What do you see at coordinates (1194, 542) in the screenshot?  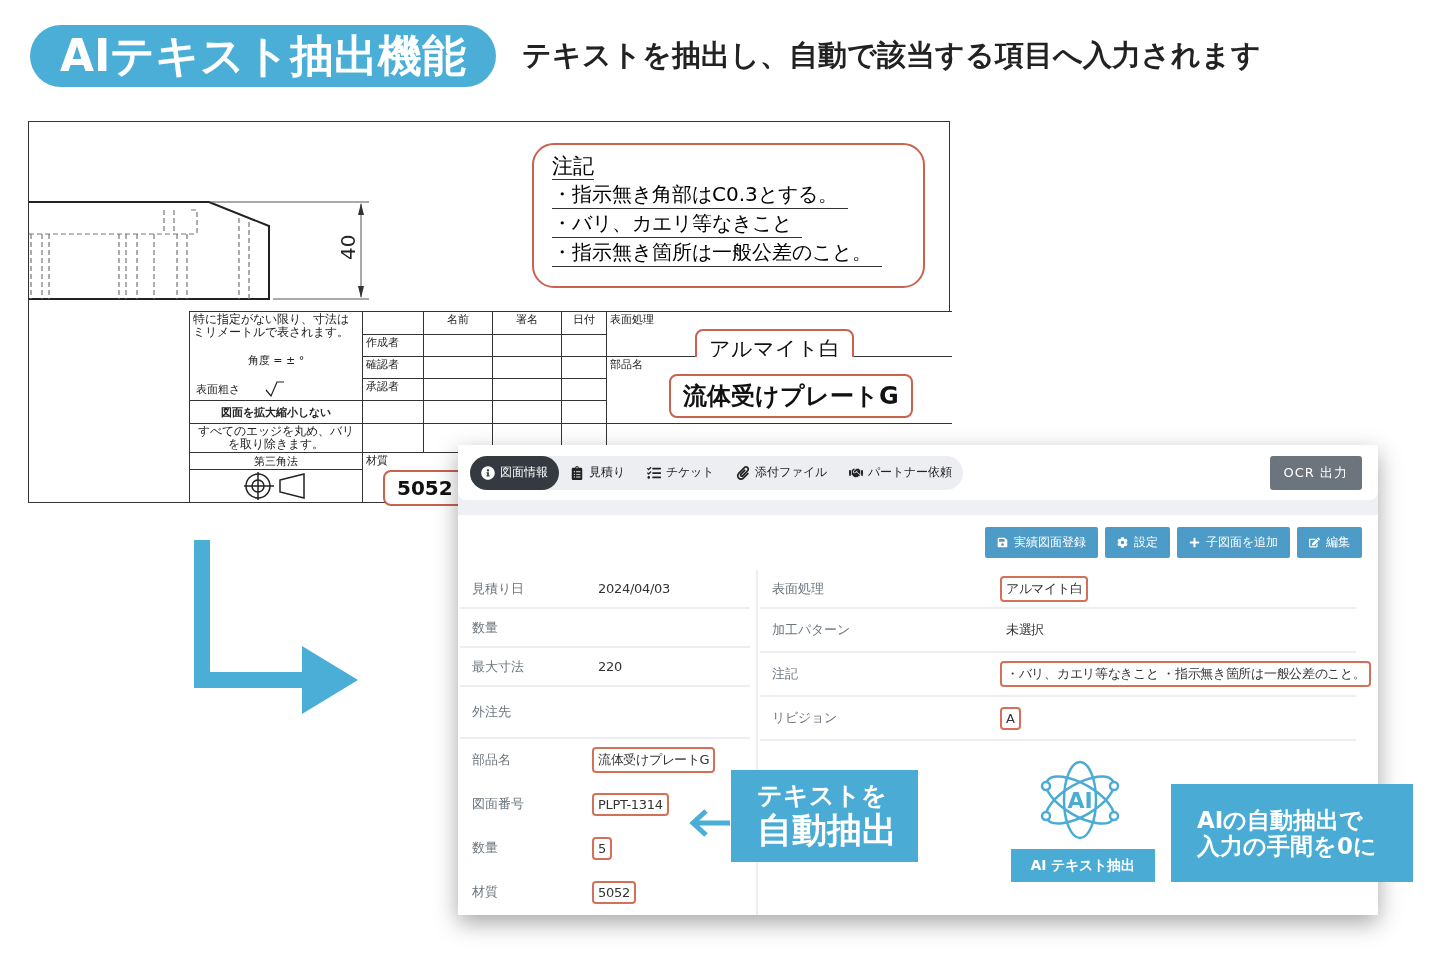 I see `plus-icon` at bounding box center [1194, 542].